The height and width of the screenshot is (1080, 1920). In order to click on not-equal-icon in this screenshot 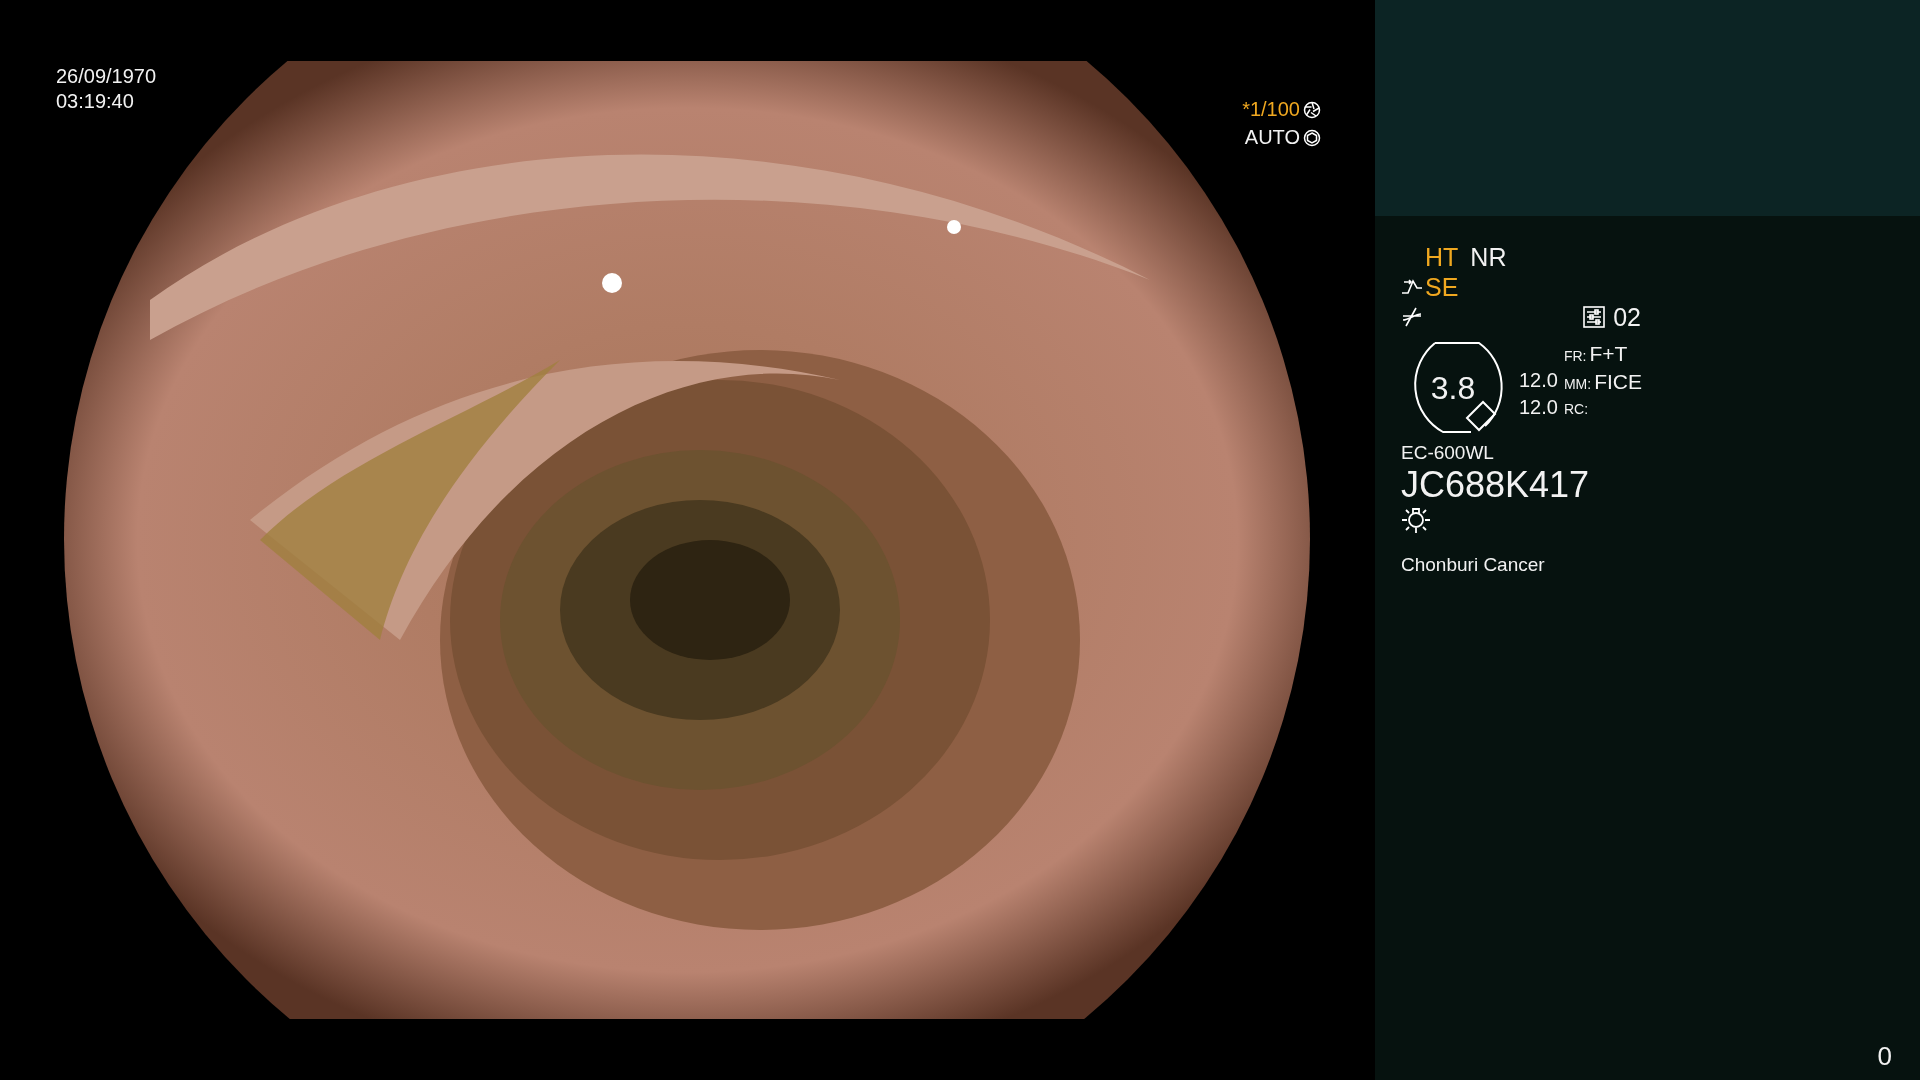, I will do `click(1412, 317)`.